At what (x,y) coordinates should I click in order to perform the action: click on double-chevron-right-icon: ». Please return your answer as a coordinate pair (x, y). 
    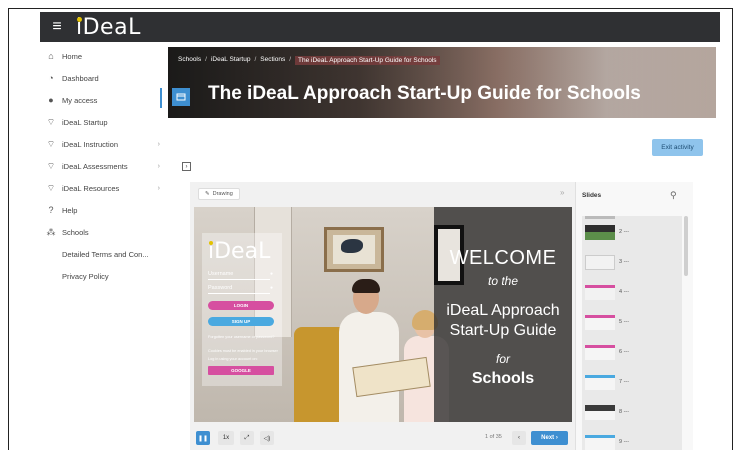
    Looking at the image, I should click on (562, 192).